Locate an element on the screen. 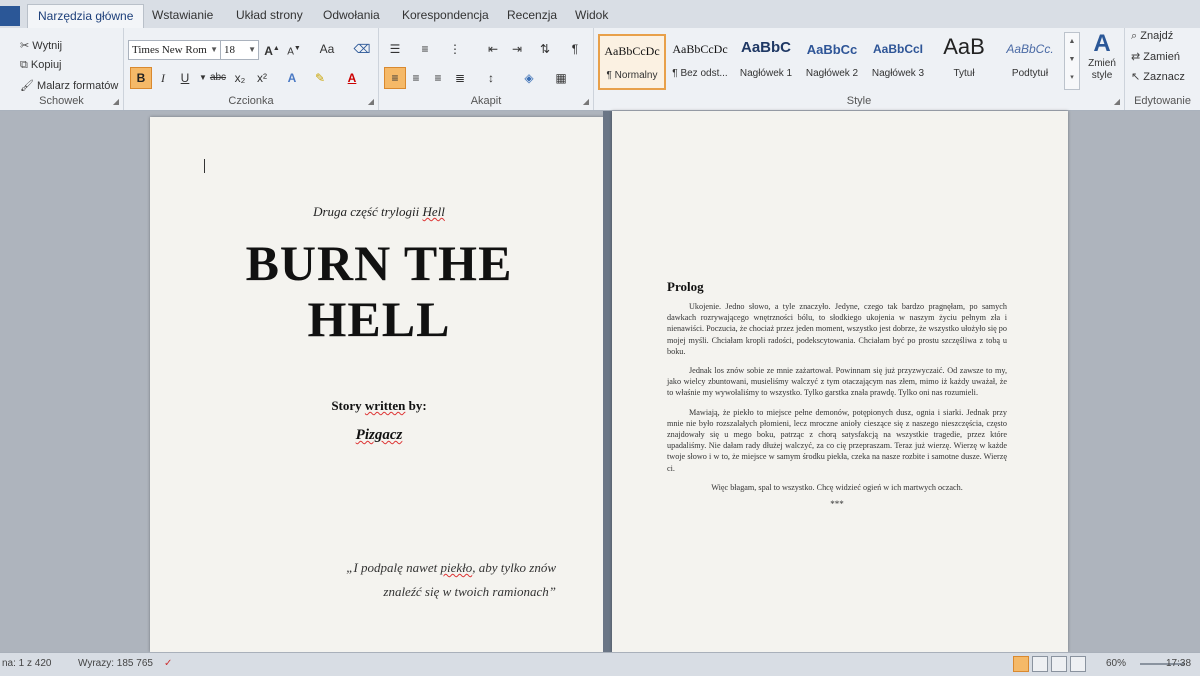 Image resolution: width=1200 pixels, height=676 pixels. style-heading-3: AaBbCcI Nagłówek 3 is located at coordinates (898, 60).